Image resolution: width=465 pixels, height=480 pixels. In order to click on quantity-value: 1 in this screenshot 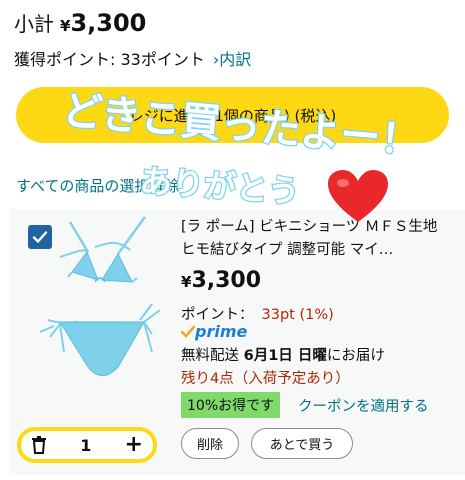, I will do `click(86, 445)`.